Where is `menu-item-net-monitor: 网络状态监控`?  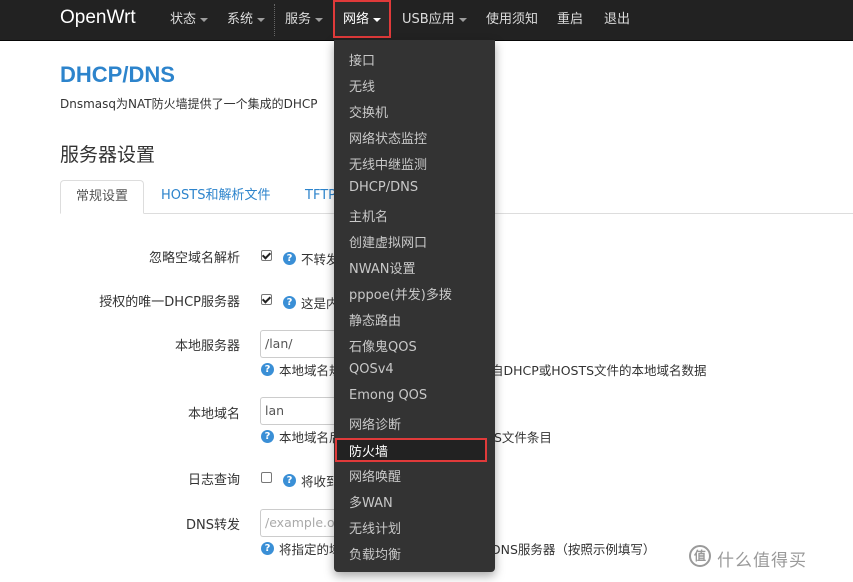 menu-item-net-monitor: 网络状态监控 is located at coordinates (388, 137).